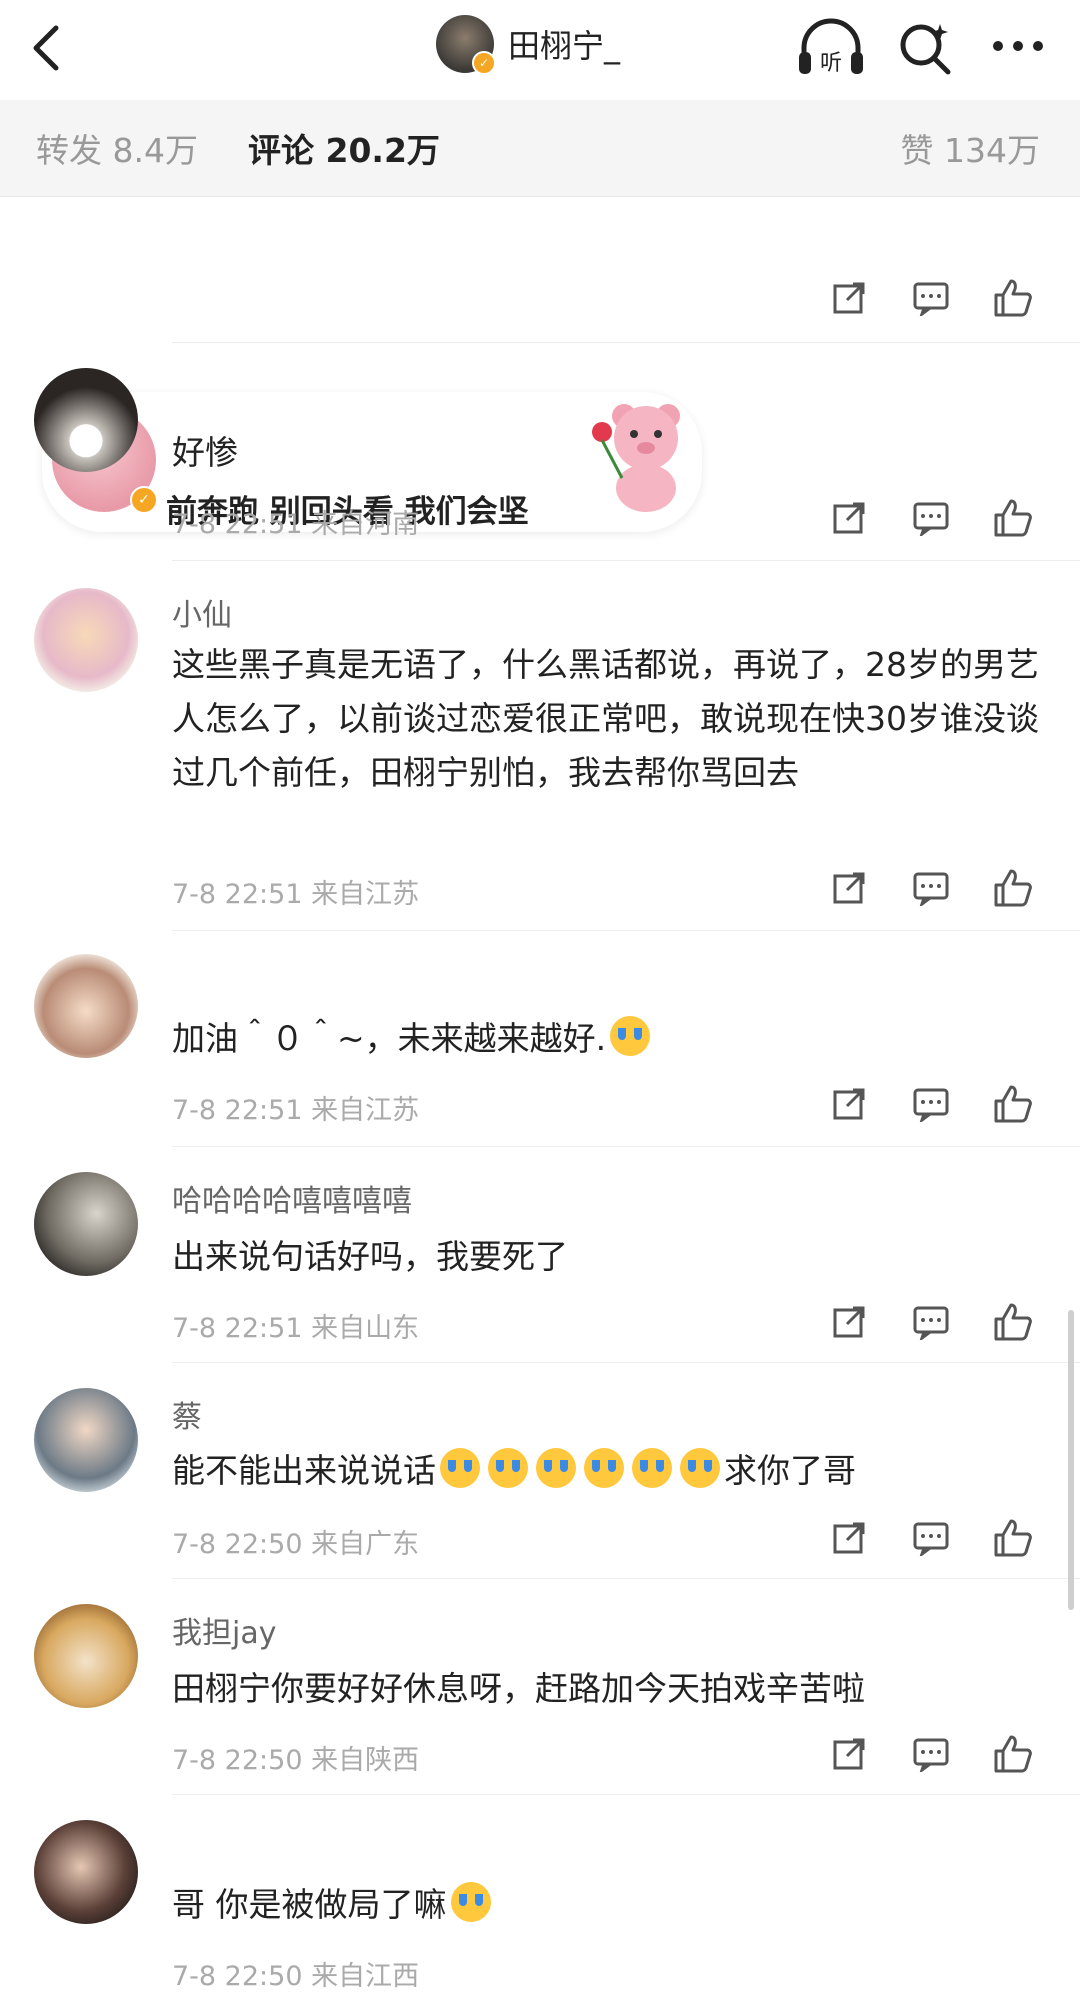 This screenshot has width=1080, height=1997. I want to click on comment-location: 来自河南, so click(365, 524).